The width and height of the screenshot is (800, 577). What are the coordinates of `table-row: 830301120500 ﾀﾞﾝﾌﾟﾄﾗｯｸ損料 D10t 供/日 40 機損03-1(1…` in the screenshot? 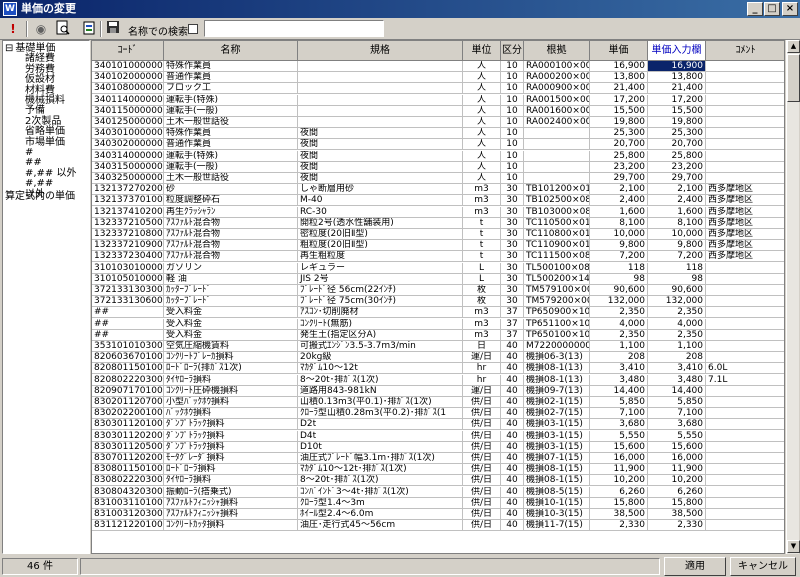 It's located at (438, 447).